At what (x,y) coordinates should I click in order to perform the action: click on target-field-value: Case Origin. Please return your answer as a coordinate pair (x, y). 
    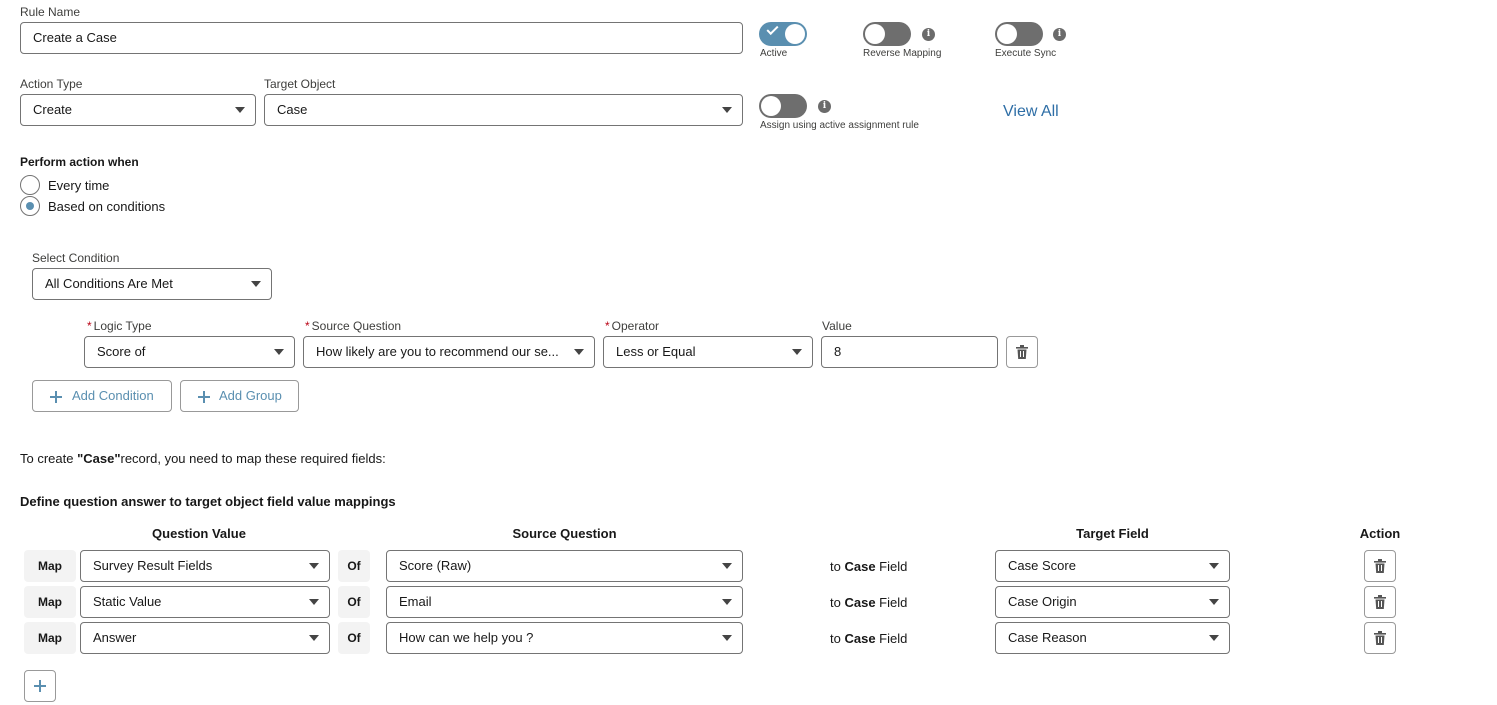
    Looking at the image, I should click on (1042, 601).